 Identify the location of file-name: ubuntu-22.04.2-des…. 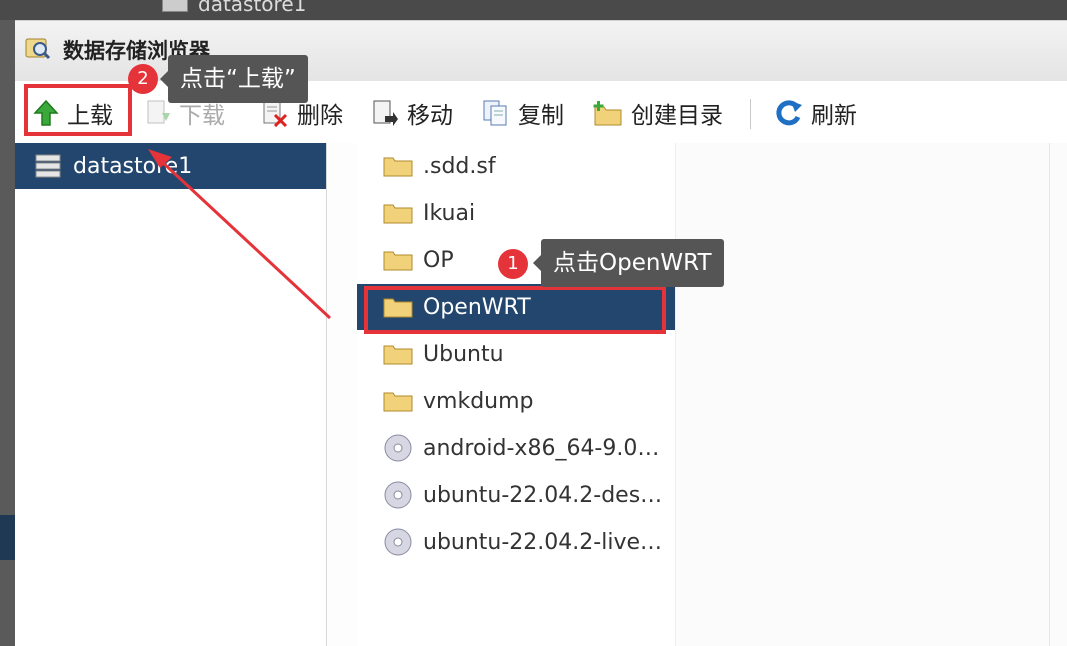
(543, 495).